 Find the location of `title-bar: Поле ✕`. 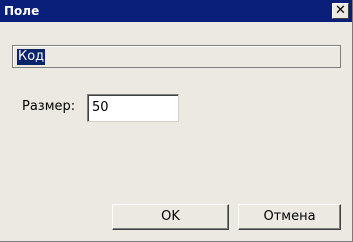

title-bar: Поле ✕ is located at coordinates (176, 11).